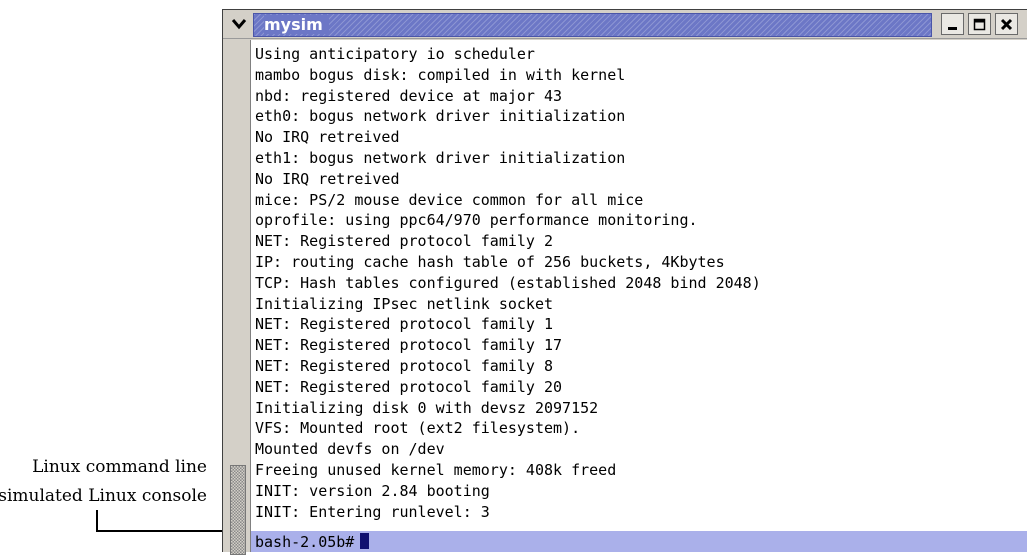 Image resolution: width=1027 pixels, height=555 pixels. What do you see at coordinates (639, 541) in the screenshot?
I see `command-prompt-line: bash-2.05b#` at bounding box center [639, 541].